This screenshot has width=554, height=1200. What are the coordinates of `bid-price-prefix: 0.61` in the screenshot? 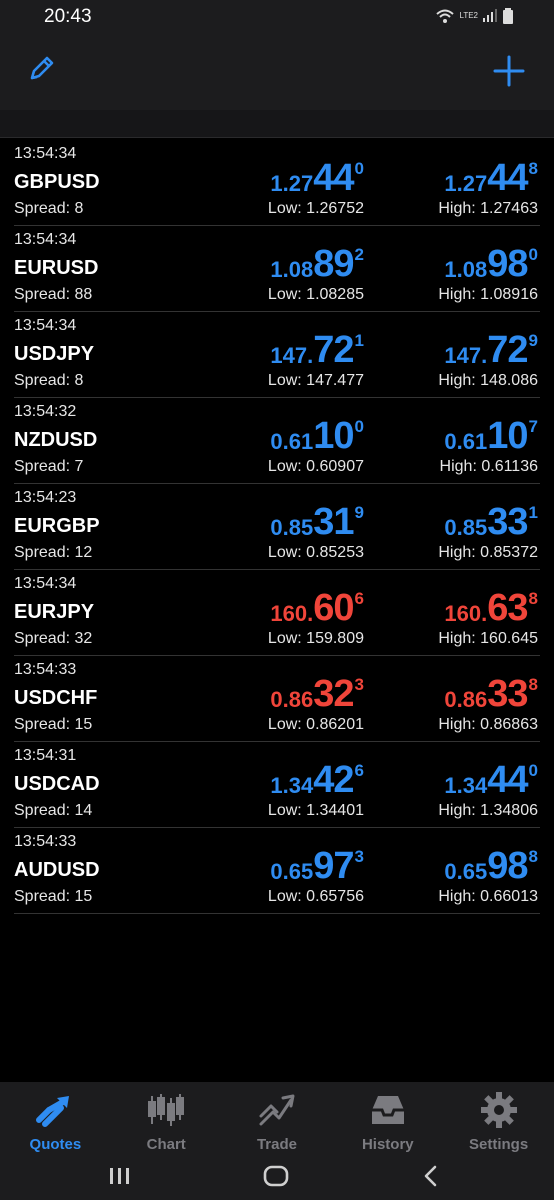 It's located at (292, 441).